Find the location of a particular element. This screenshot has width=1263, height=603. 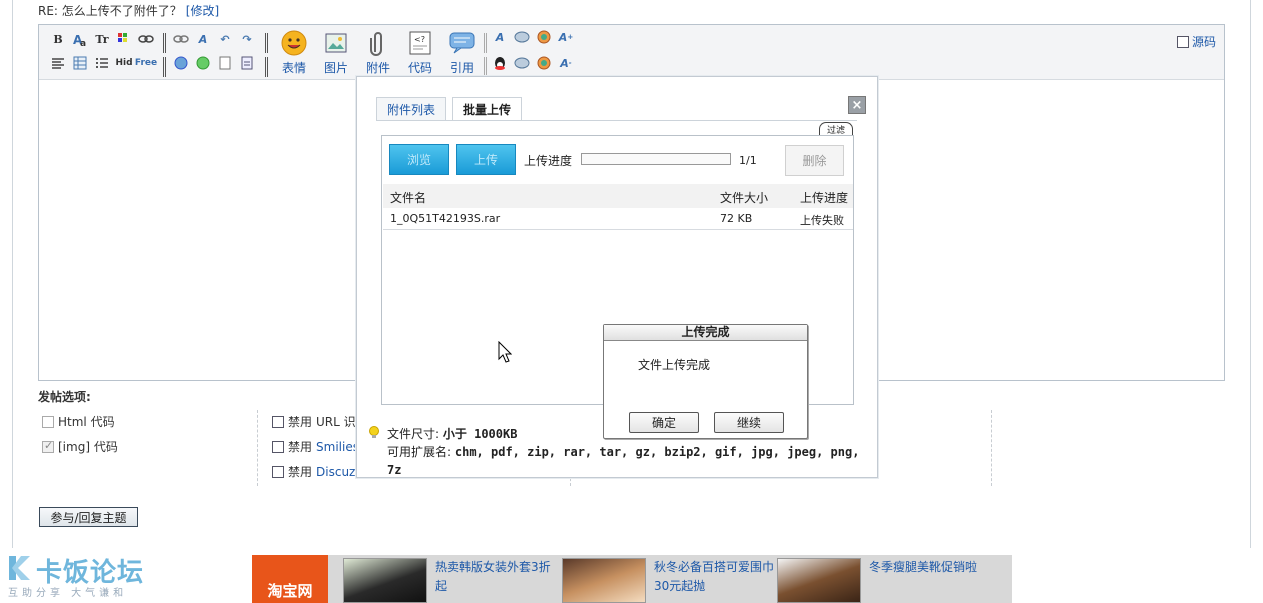

align-icon is located at coordinates (58, 63).